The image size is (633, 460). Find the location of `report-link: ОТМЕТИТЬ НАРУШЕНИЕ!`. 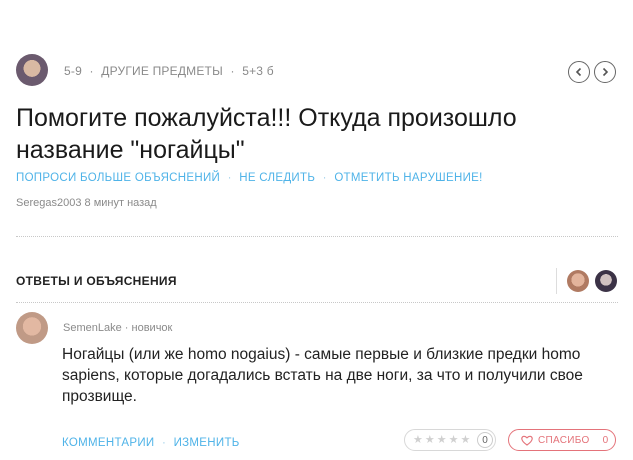

report-link: ОТМЕТИТЬ НАРУШЕНИЕ! is located at coordinates (408, 178).